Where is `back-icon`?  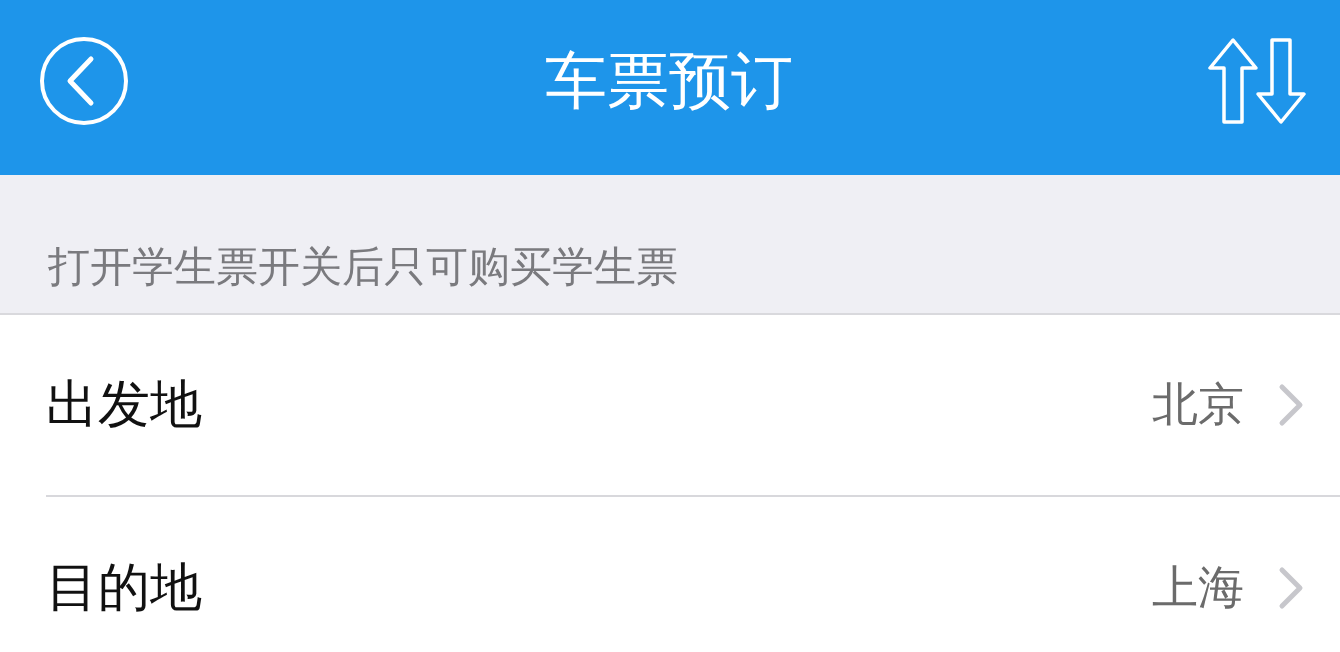 back-icon is located at coordinates (84, 80).